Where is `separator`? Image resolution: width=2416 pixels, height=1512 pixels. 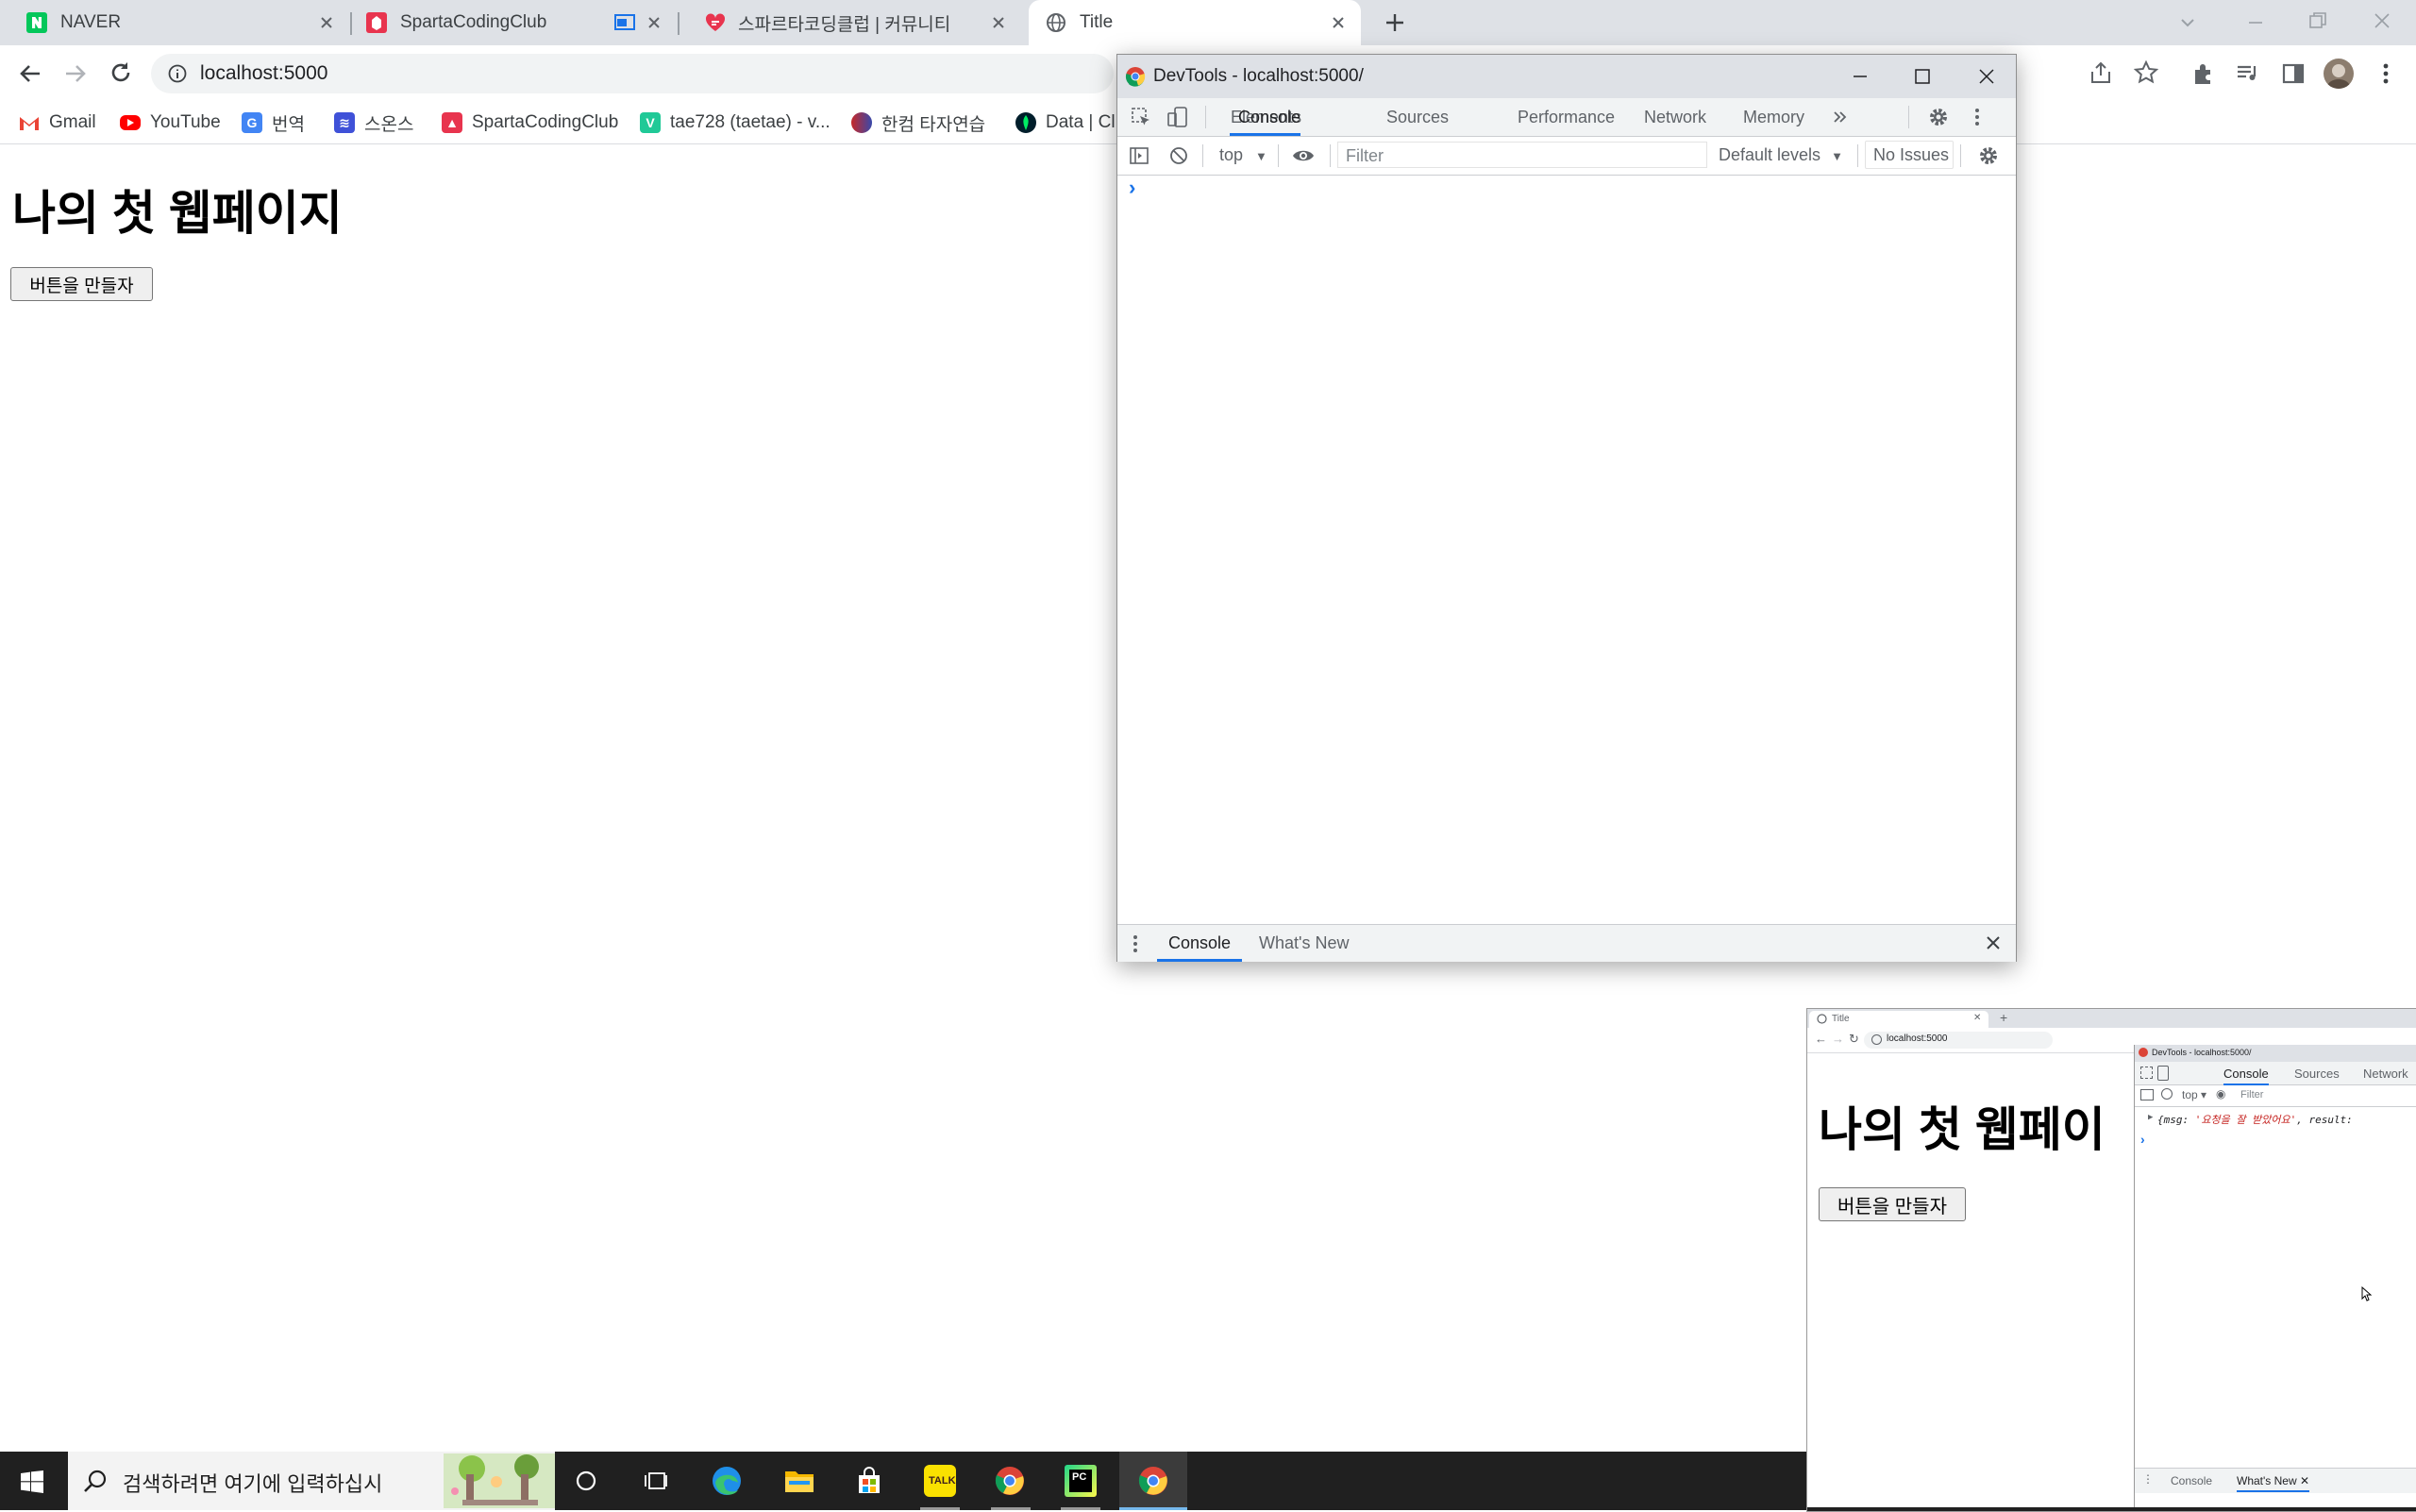
separator is located at coordinates (1908, 117).